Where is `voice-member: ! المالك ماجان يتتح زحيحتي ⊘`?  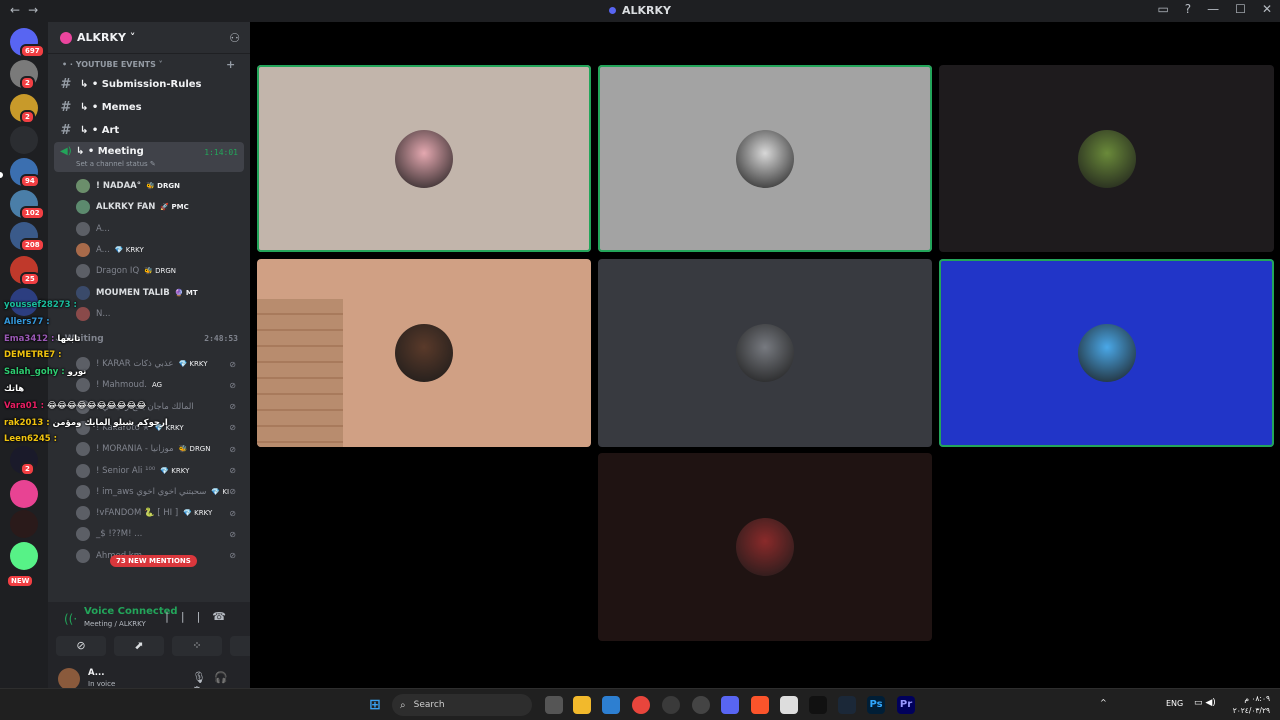 voice-member: ! المالك ماجان يتتح زحيحتي ⊘ is located at coordinates (159, 407).